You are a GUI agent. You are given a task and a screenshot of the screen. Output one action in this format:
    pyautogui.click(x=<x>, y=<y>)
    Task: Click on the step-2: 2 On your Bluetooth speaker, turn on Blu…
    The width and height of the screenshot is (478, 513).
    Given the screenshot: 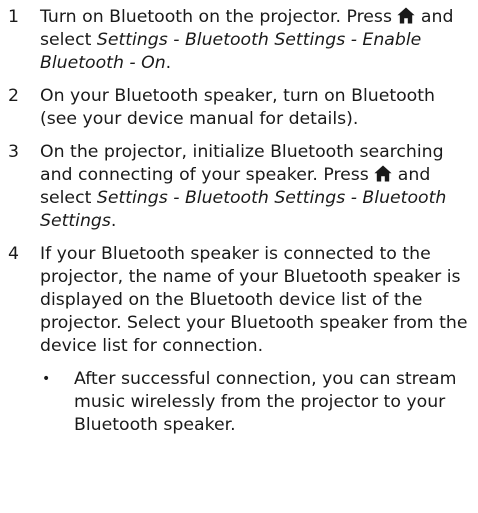 What is the action you would take?
    pyautogui.click(x=239, y=108)
    